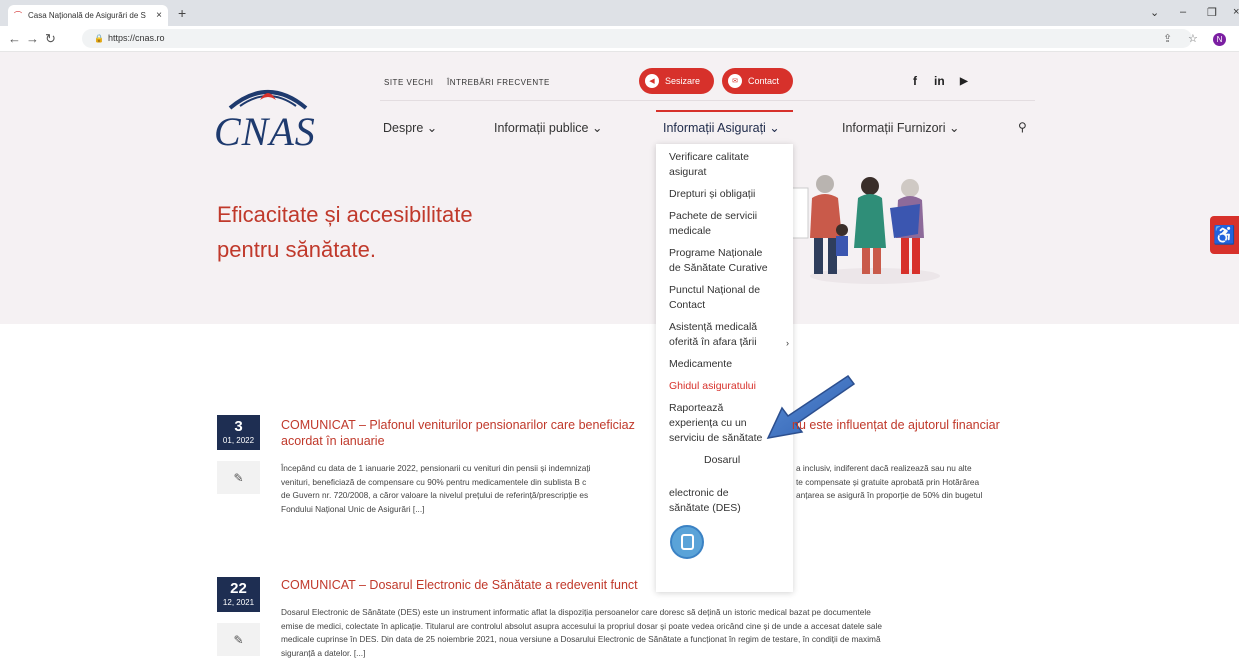 Image resolution: width=1239 pixels, height=670 pixels. Describe the element at coordinates (721, 127) in the screenshot. I see `nav-informatii-asigurati: Informații Asigurați ⌄` at that location.